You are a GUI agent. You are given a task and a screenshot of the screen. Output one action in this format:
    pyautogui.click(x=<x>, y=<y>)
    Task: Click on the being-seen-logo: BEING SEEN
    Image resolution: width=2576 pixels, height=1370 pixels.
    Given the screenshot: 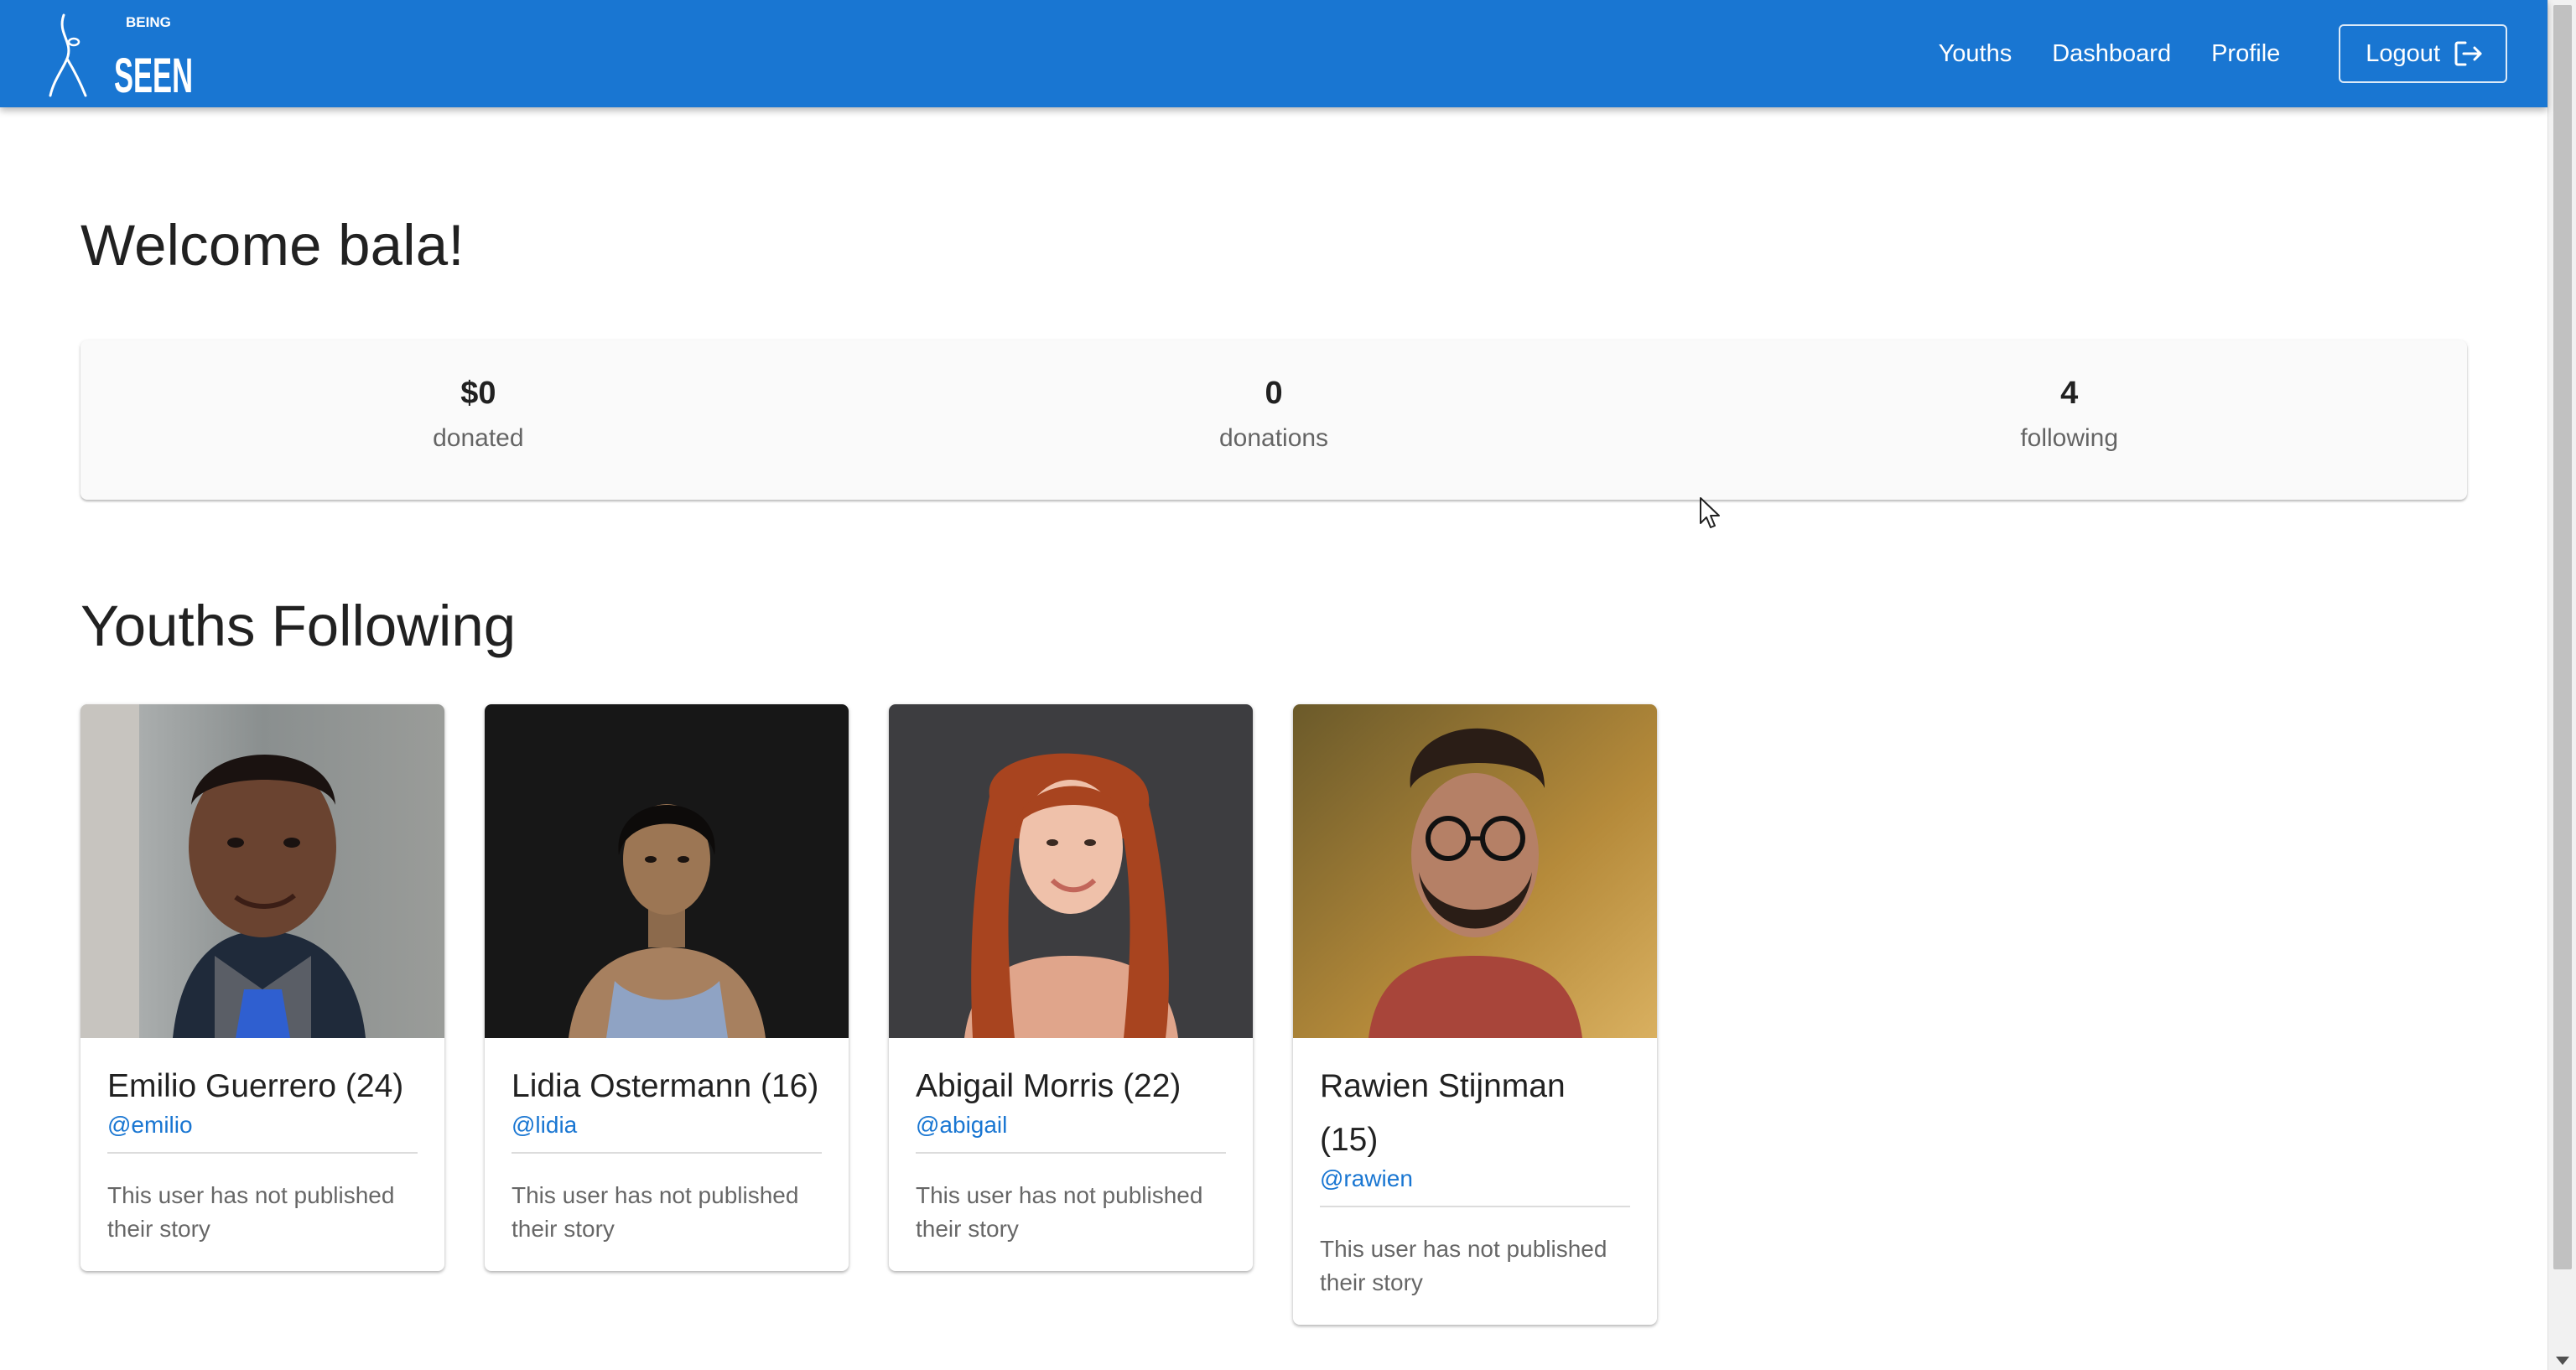 What is the action you would take?
    pyautogui.click(x=124, y=53)
    